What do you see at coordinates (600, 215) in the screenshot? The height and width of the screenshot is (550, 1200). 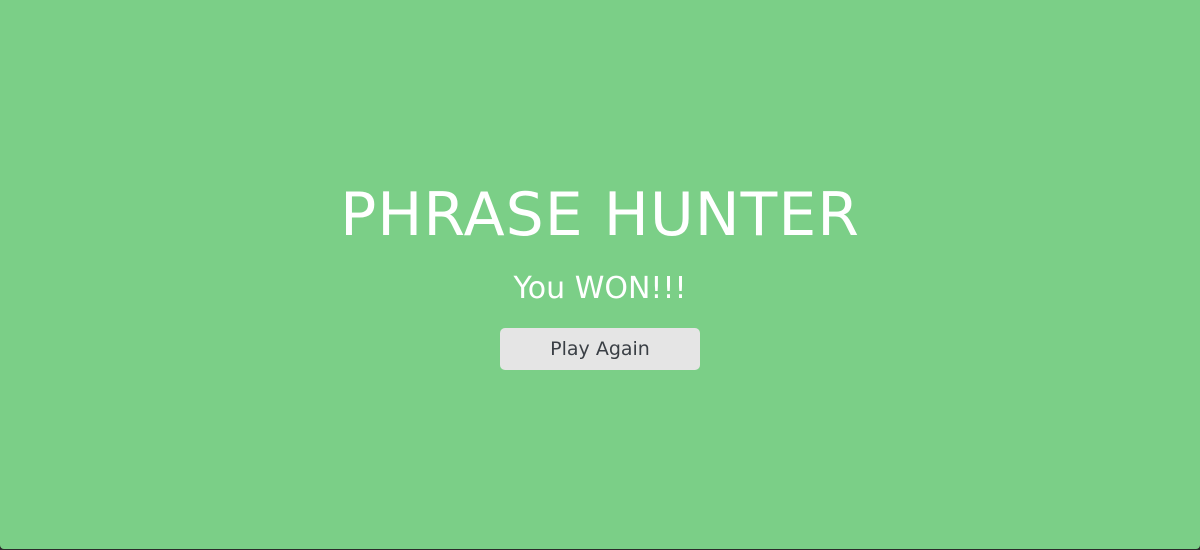 I see `game-title: PHRASE HUNTER` at bounding box center [600, 215].